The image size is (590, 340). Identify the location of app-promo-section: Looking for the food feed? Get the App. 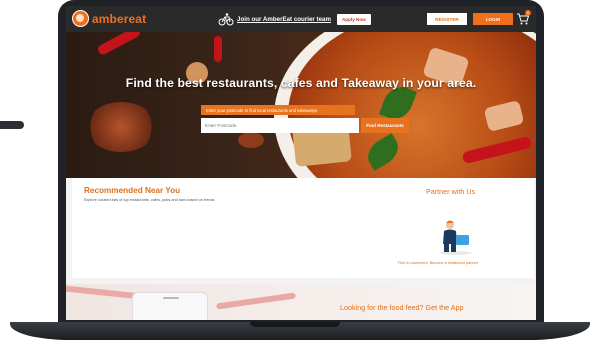
(301, 302).